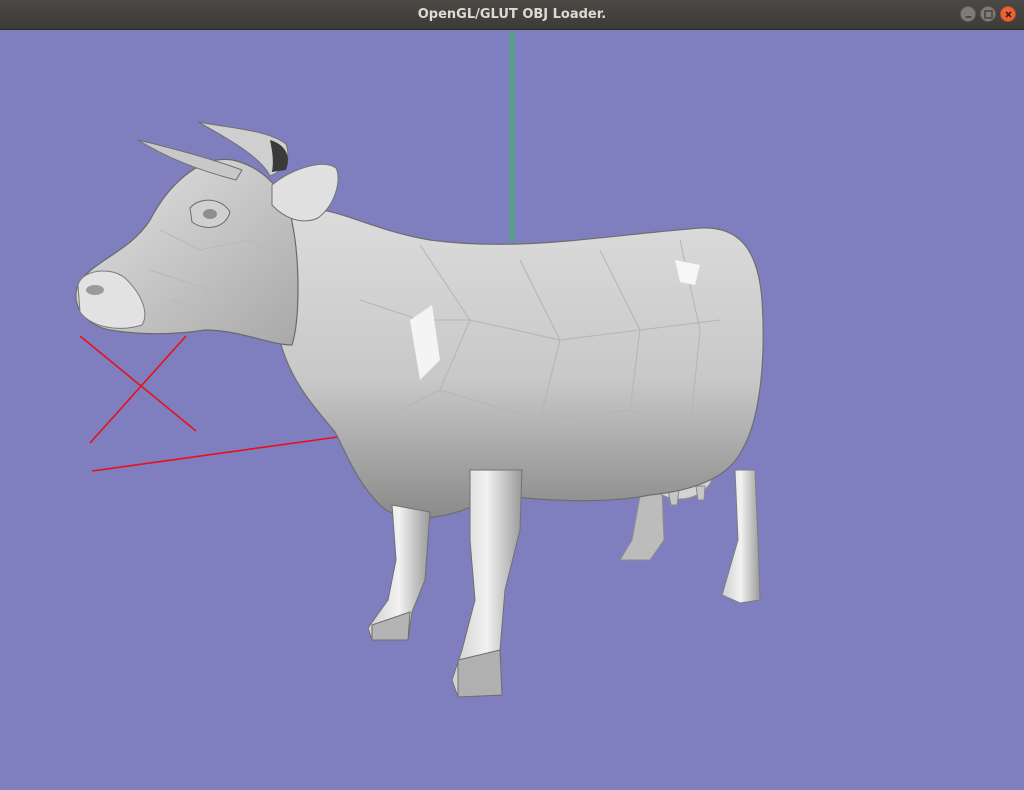 Image resolution: width=1024 pixels, height=790 pixels. I want to click on minimize-button, so click(968, 14).